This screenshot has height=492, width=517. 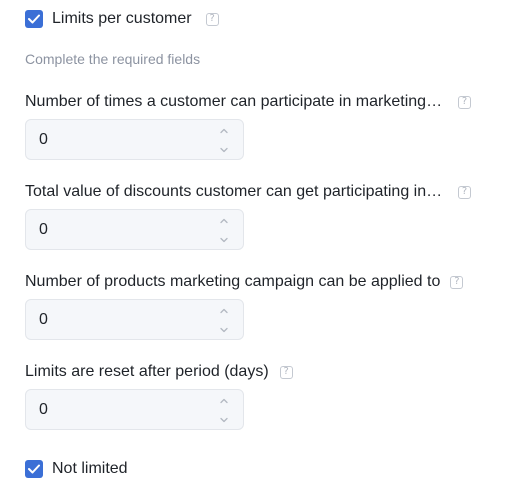 What do you see at coordinates (134, 229) in the screenshot?
I see `discount-total-input: 0` at bounding box center [134, 229].